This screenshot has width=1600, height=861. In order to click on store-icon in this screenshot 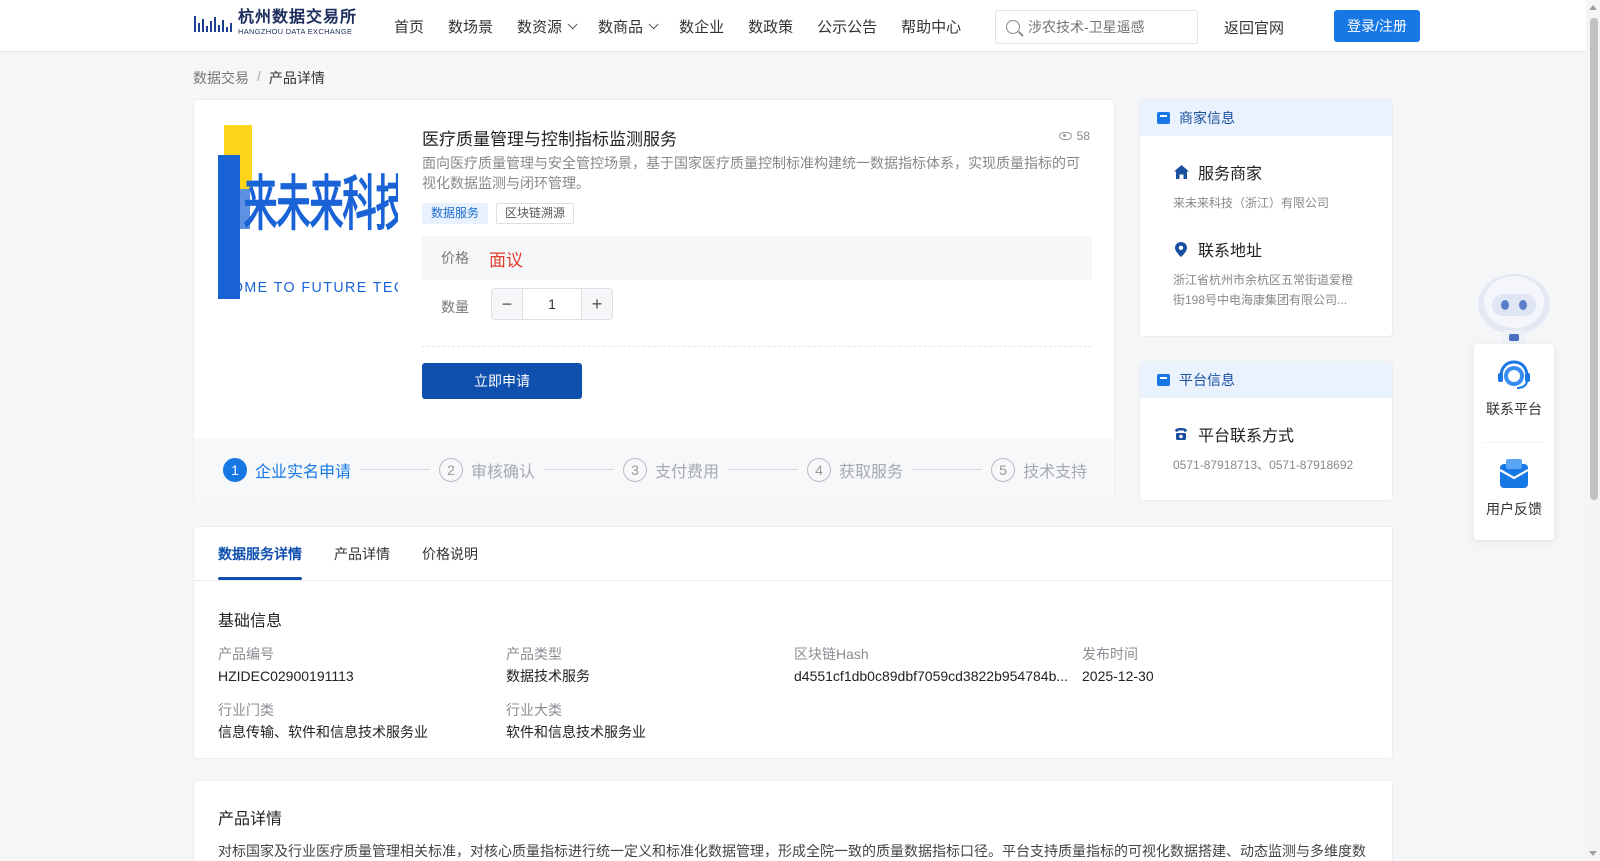, I will do `click(1163, 118)`.